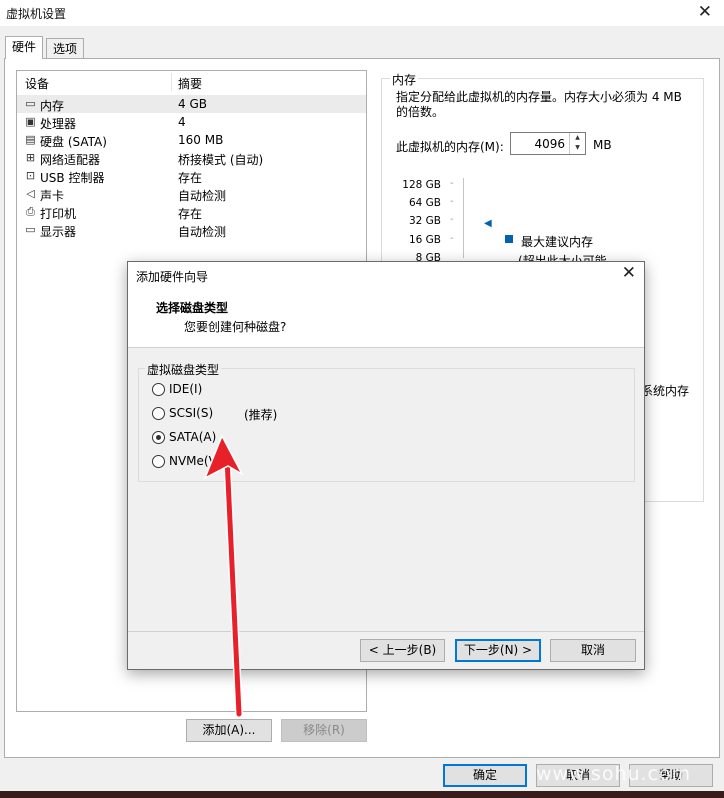  I want to click on window-close-icon: ✕, so click(705, 12).